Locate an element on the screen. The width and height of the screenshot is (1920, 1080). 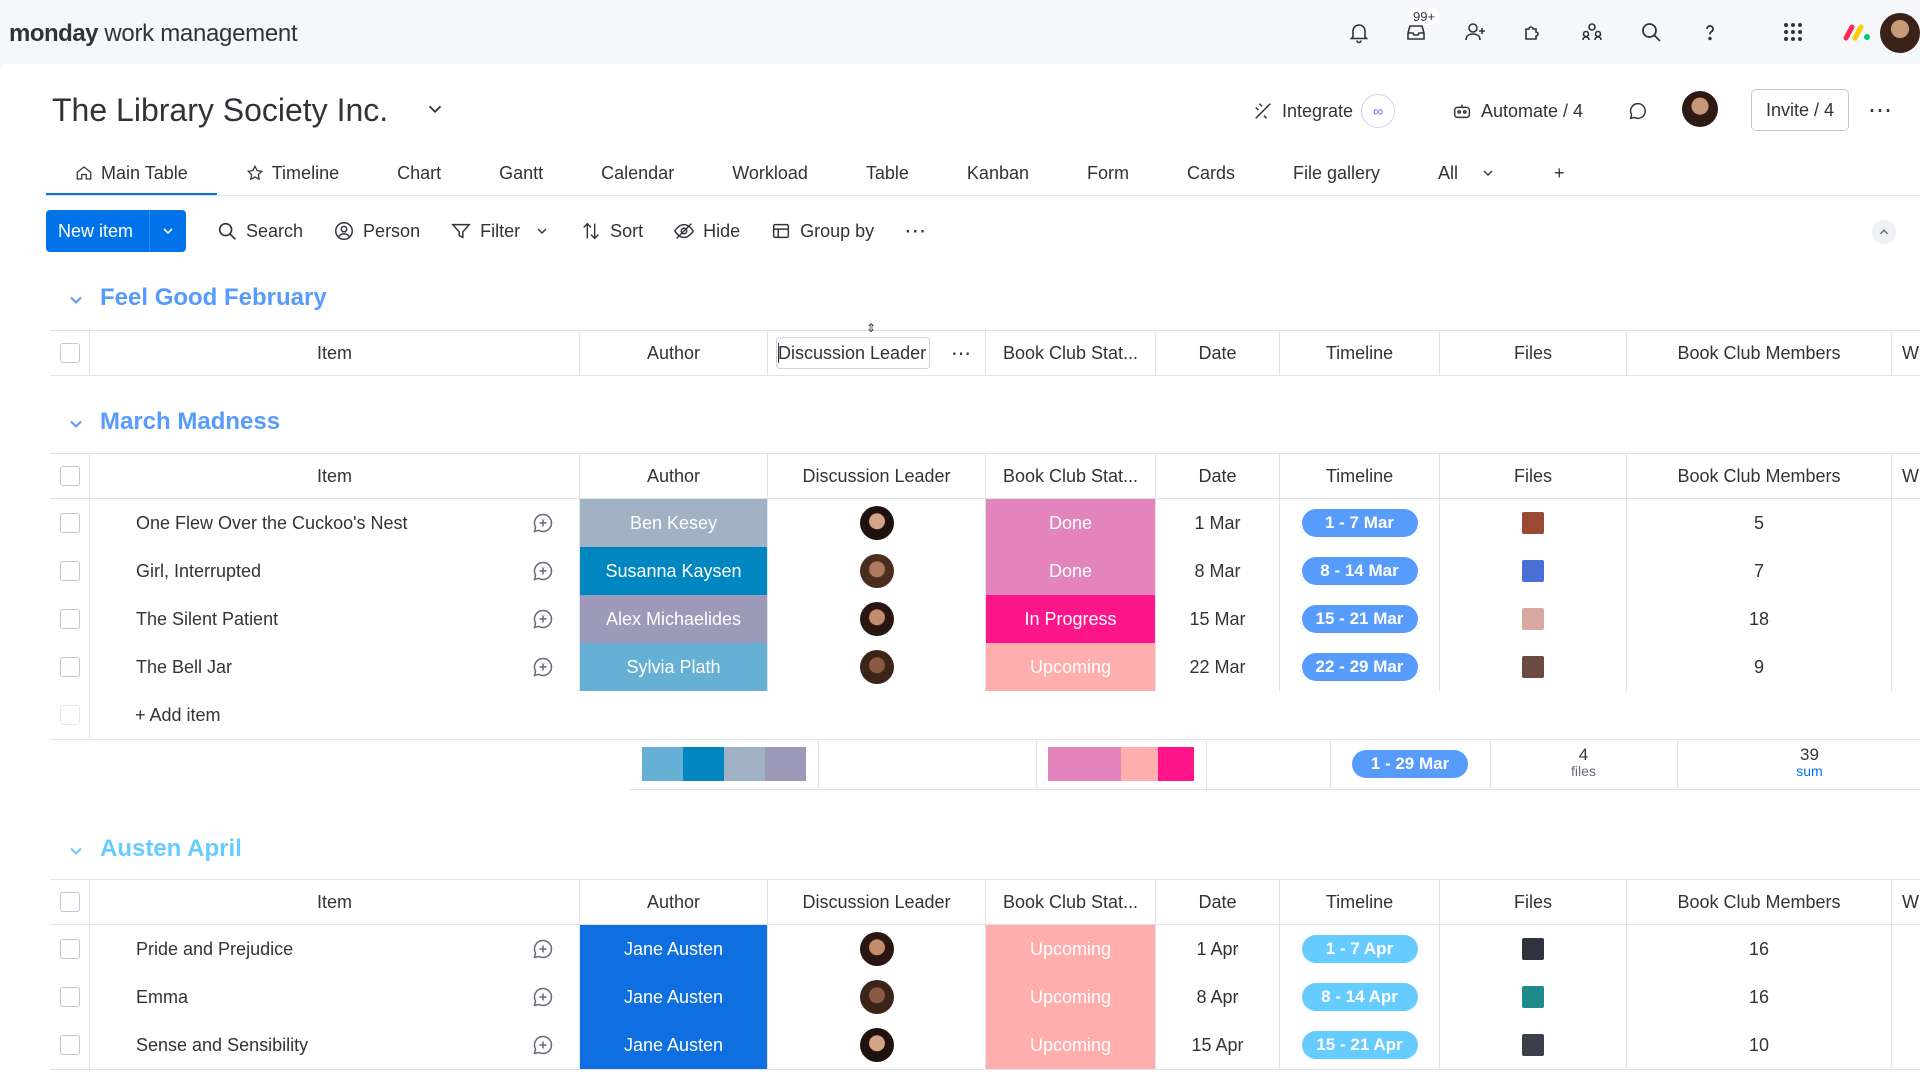
tab-table: Table is located at coordinates (887, 173).